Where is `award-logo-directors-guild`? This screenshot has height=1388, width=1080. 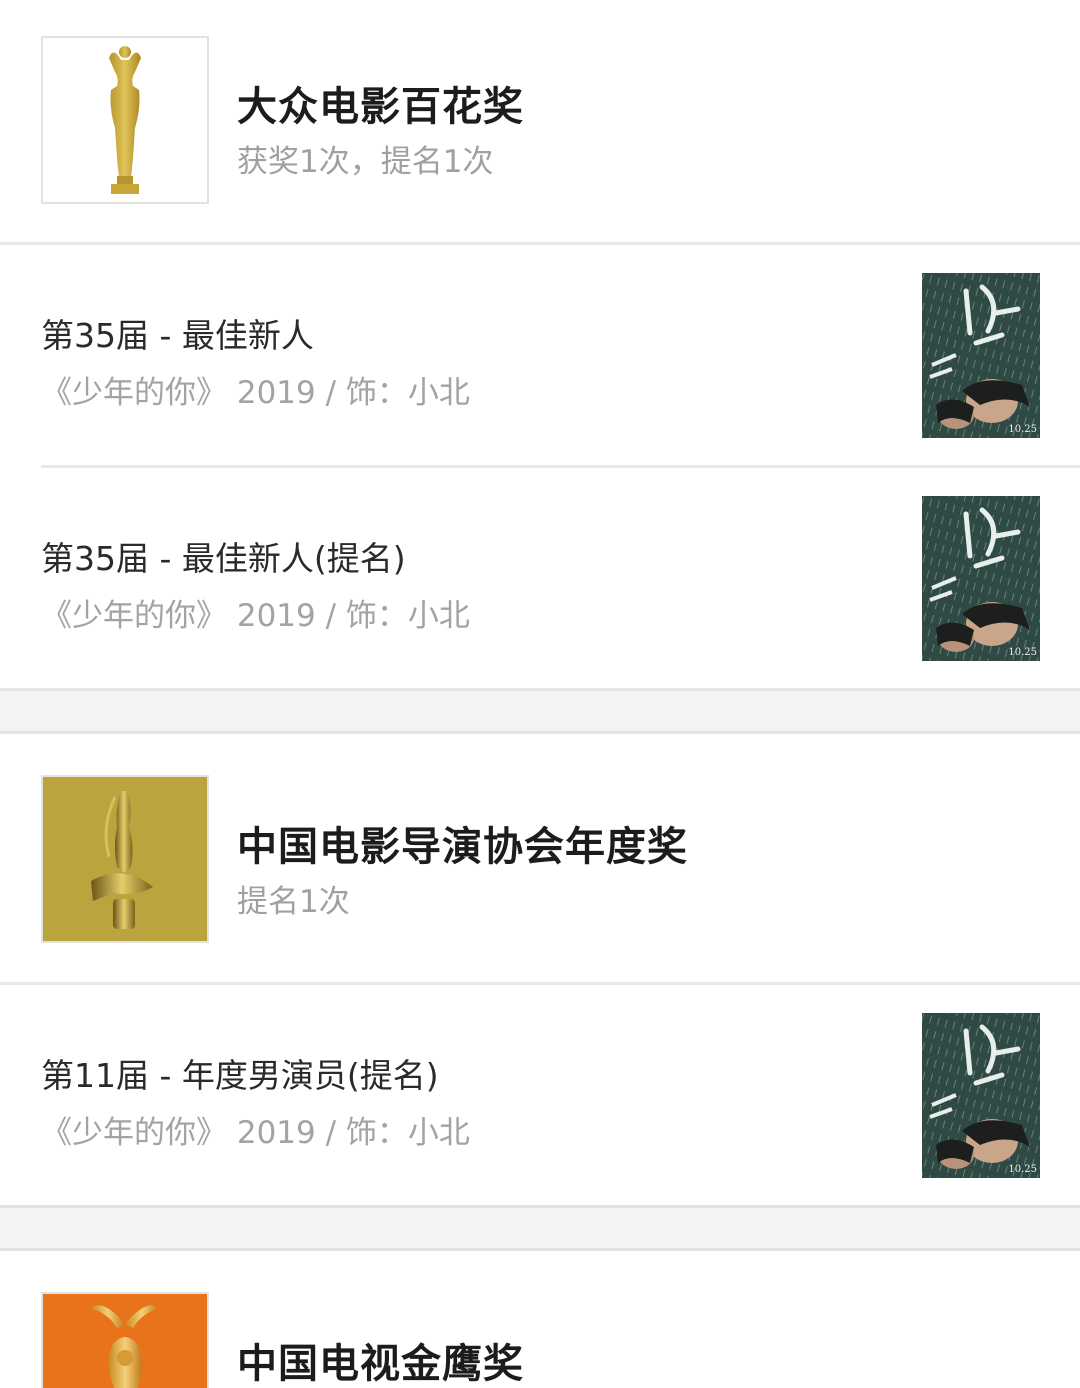 award-logo-directors-guild is located at coordinates (125, 859).